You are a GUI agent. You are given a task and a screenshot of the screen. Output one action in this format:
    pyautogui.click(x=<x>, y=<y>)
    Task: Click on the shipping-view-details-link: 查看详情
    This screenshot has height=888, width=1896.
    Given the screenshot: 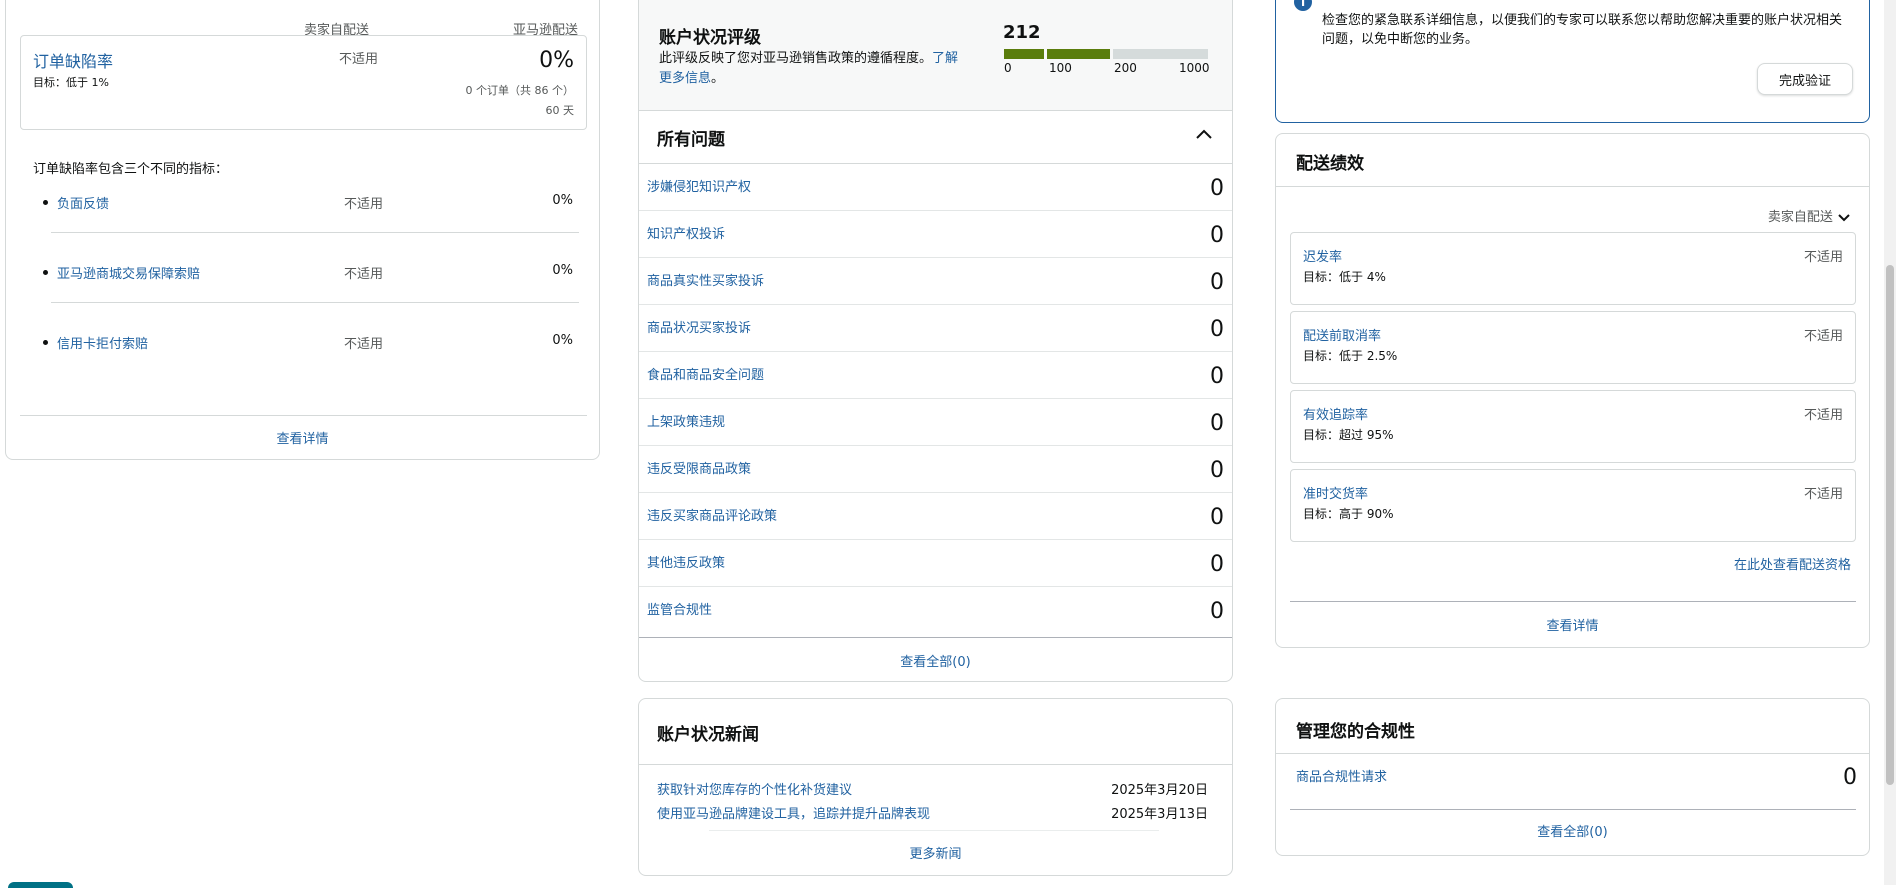 What is the action you would take?
    pyautogui.click(x=1572, y=624)
    